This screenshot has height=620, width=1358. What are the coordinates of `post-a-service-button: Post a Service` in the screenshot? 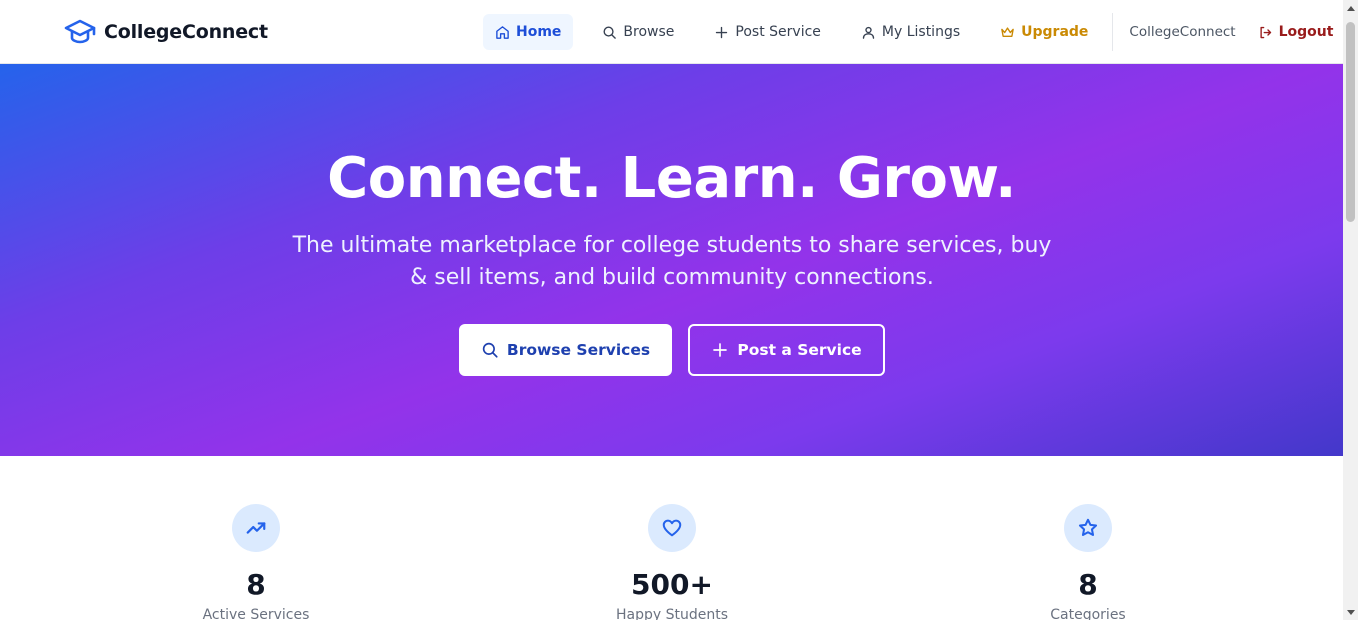 It's located at (786, 350).